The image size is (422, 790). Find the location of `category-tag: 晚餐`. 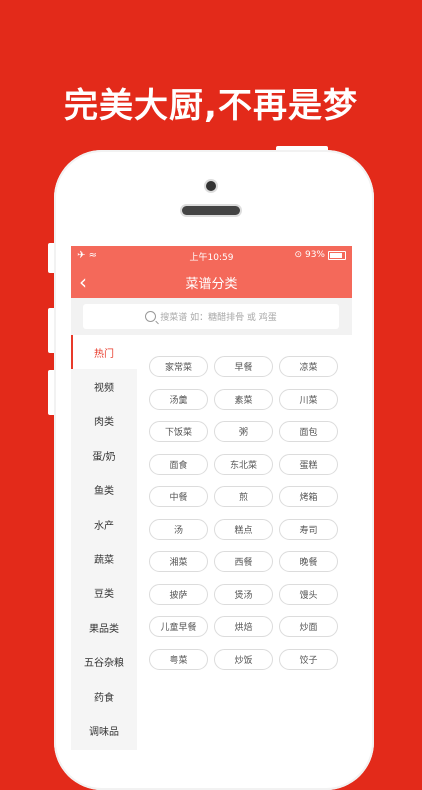

category-tag: 晚餐 is located at coordinates (308, 561).